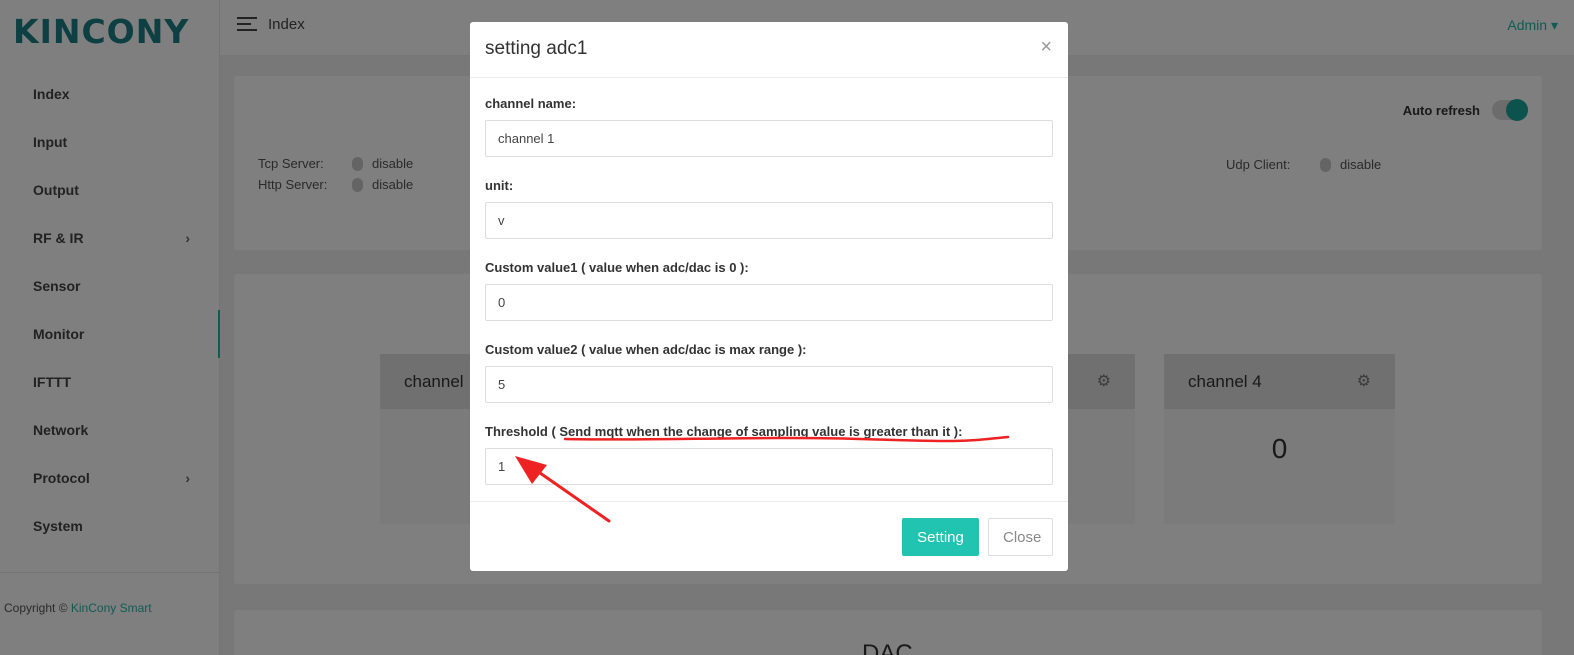  I want to click on unit-label: unit:, so click(499, 185).